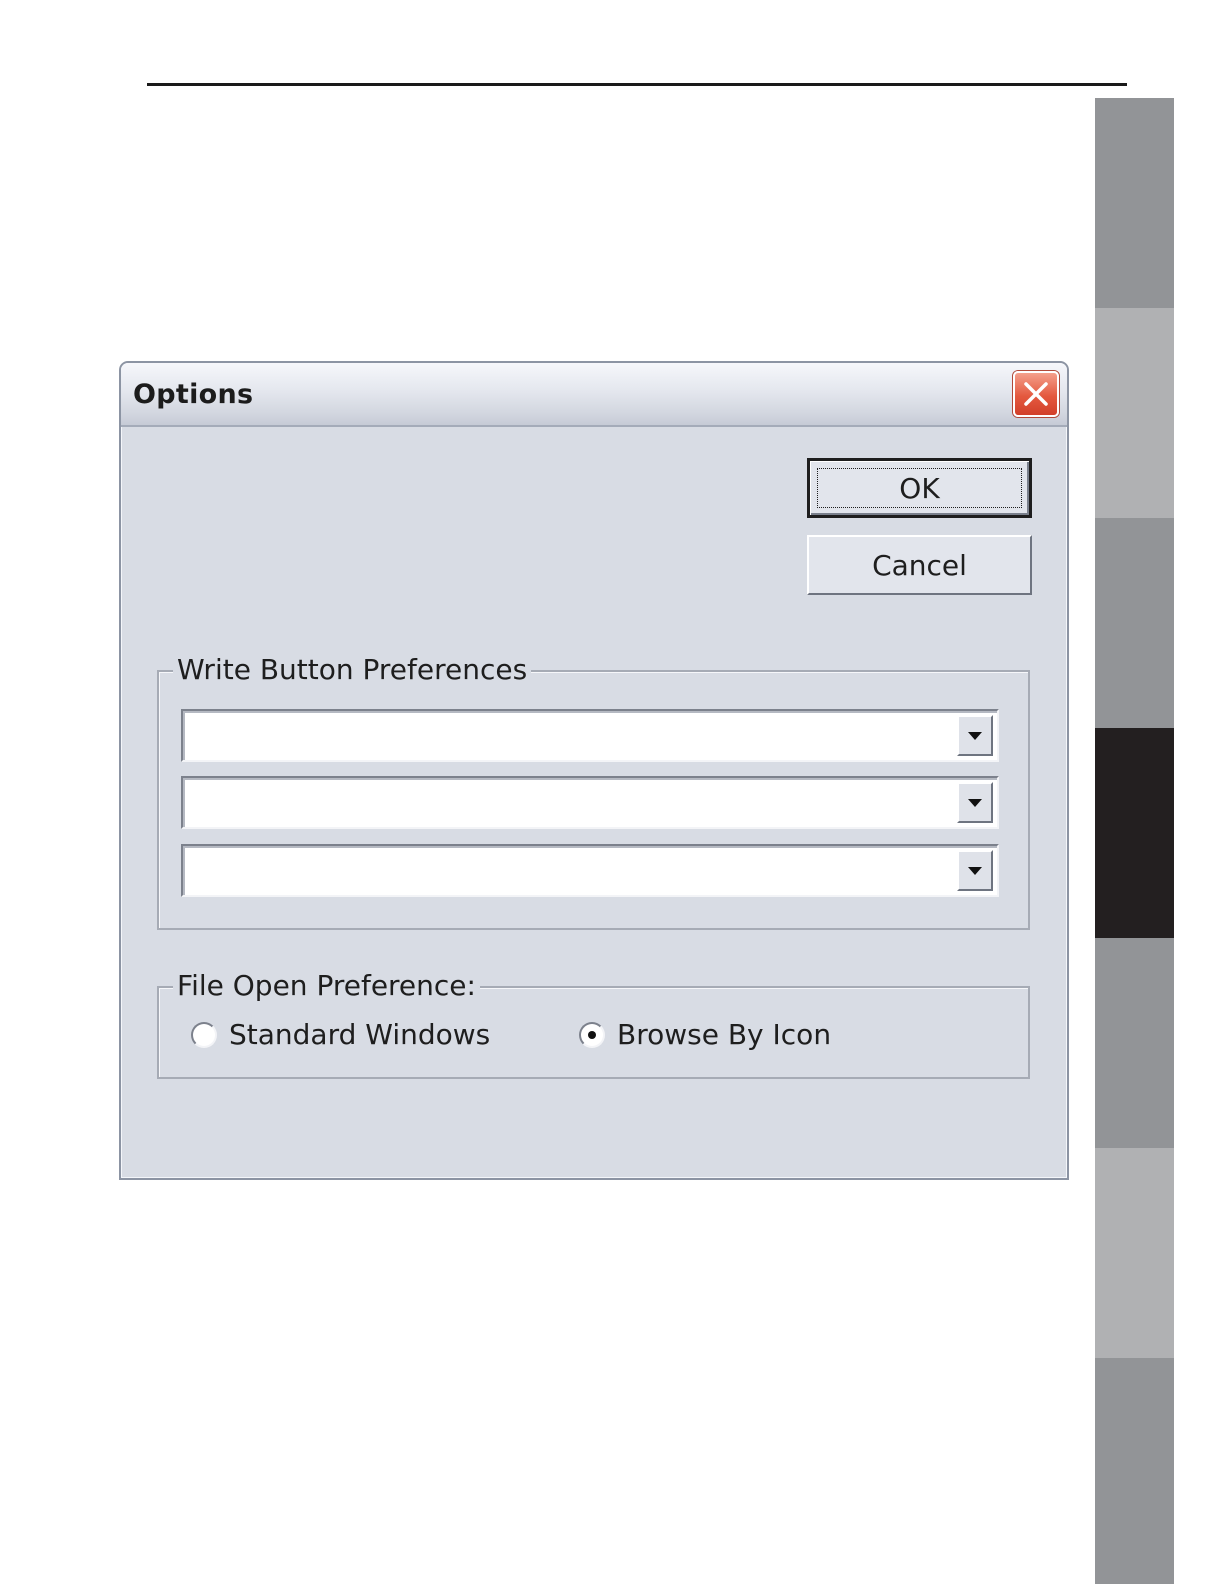  I want to click on cancel-button-label: Cancel, so click(919, 565).